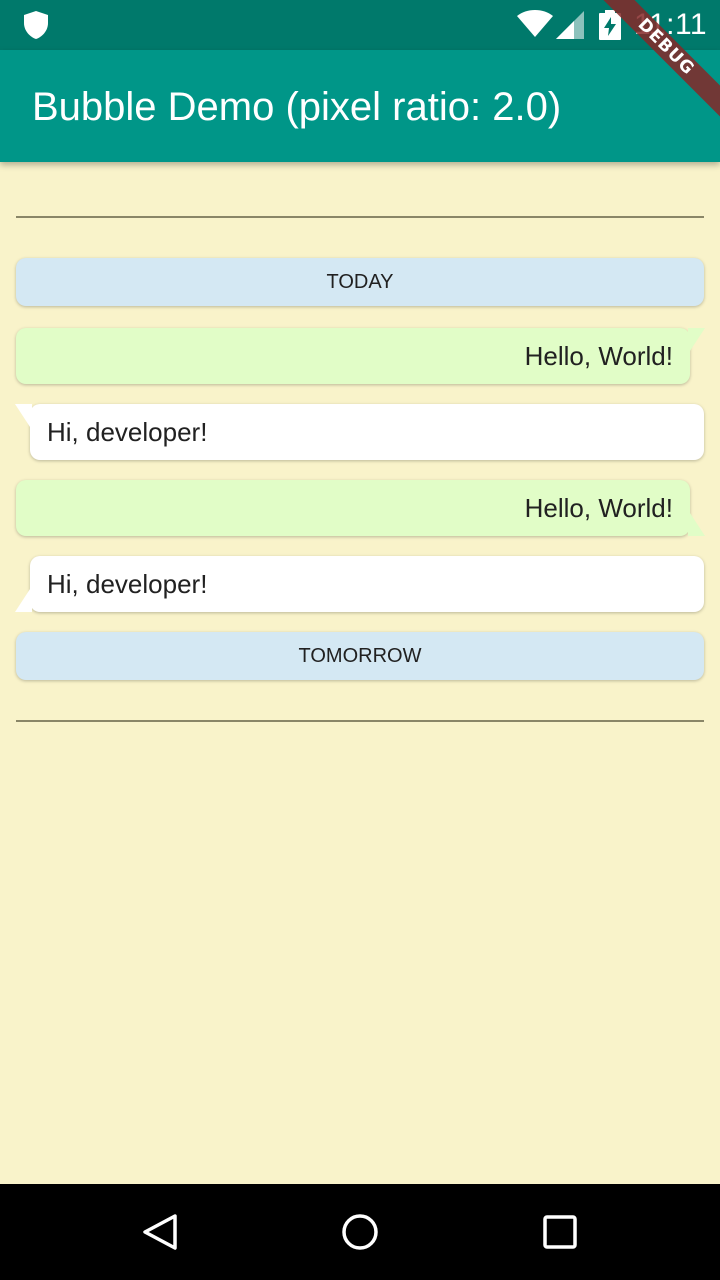 This screenshot has width=720, height=1280. Describe the element at coordinates (160, 1232) in the screenshot. I see `back-icon` at that location.